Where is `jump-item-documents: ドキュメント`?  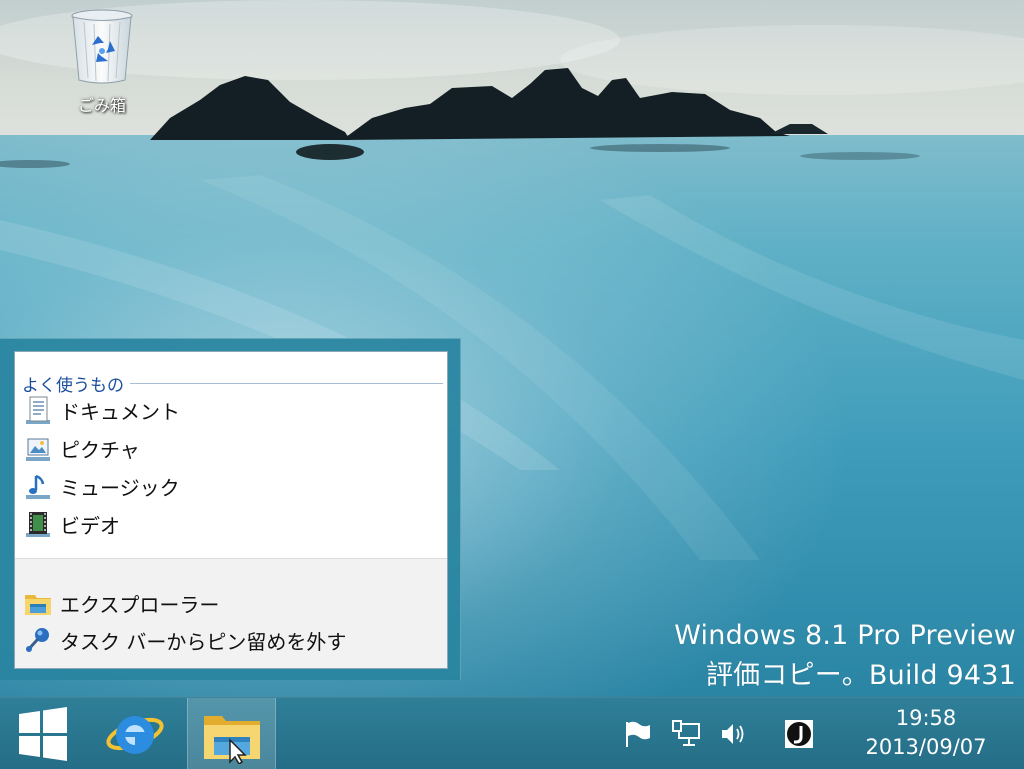
jump-item-documents: ドキュメント is located at coordinates (101, 410).